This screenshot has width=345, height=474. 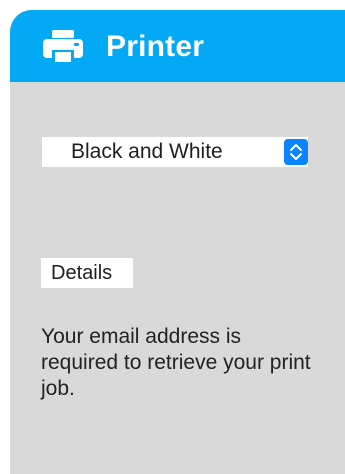 I want to click on details-label: Details, so click(x=82, y=273).